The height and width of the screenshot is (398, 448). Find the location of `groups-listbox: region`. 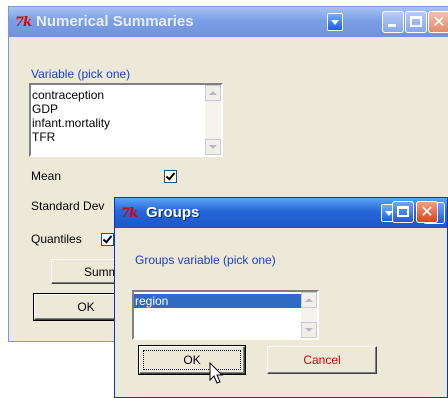

groups-listbox: region is located at coordinates (225, 315).